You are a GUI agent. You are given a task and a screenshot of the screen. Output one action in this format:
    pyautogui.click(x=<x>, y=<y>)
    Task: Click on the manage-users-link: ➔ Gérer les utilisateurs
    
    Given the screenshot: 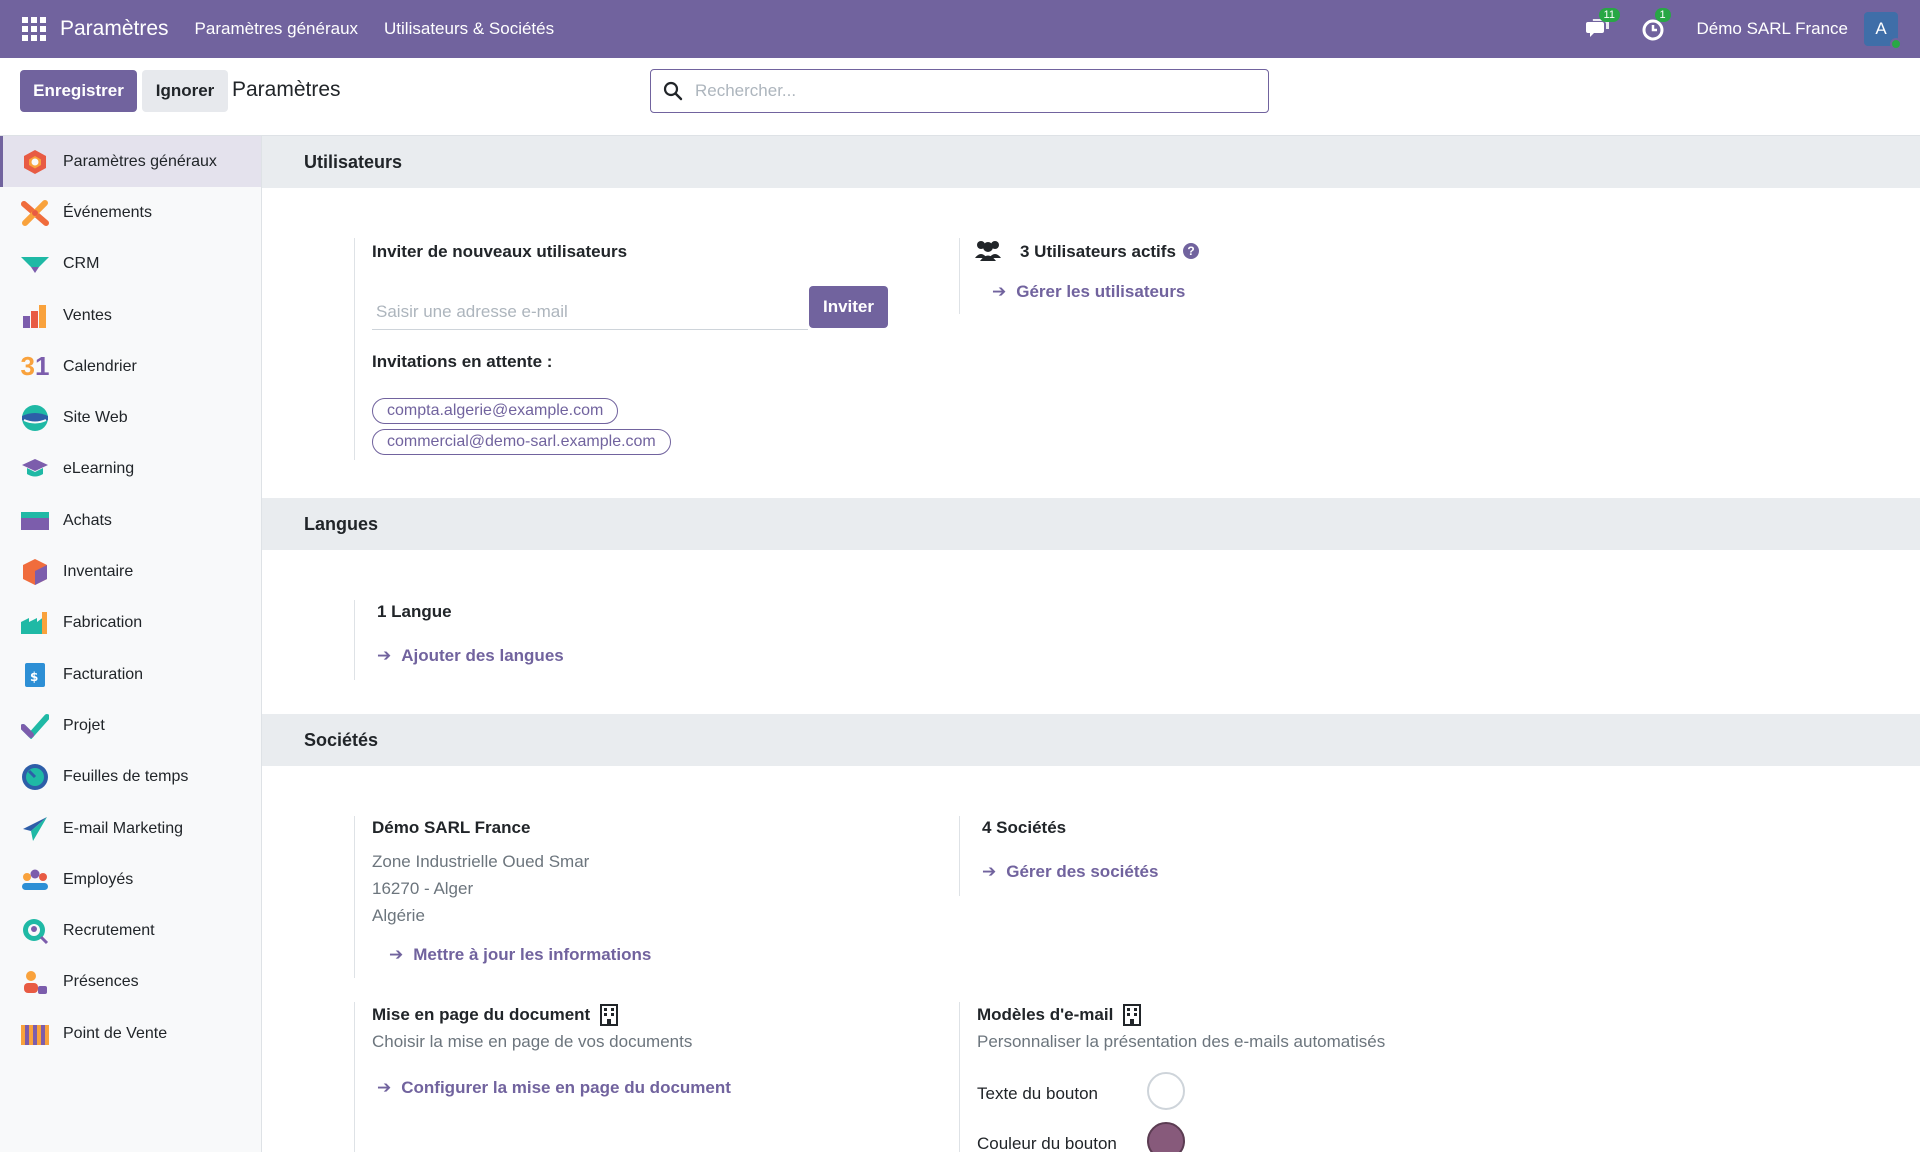 What is the action you would take?
    pyautogui.click(x=1088, y=292)
    